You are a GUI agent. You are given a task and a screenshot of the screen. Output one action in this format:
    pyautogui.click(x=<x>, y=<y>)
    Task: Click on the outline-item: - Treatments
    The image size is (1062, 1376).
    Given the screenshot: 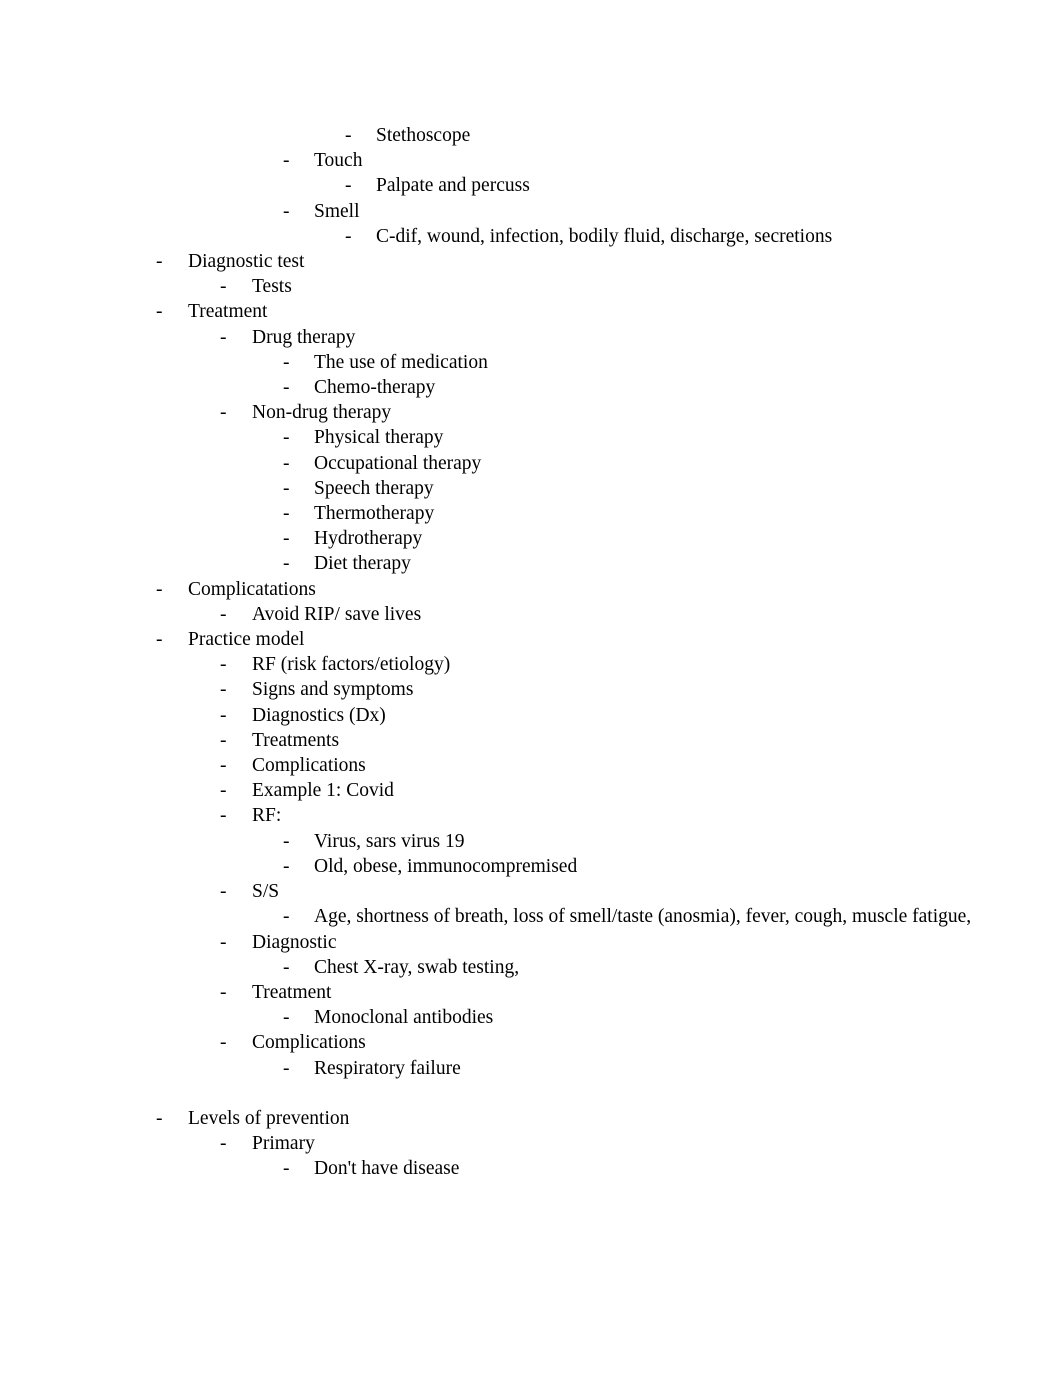 What is the action you would take?
    pyautogui.click(x=531, y=740)
    